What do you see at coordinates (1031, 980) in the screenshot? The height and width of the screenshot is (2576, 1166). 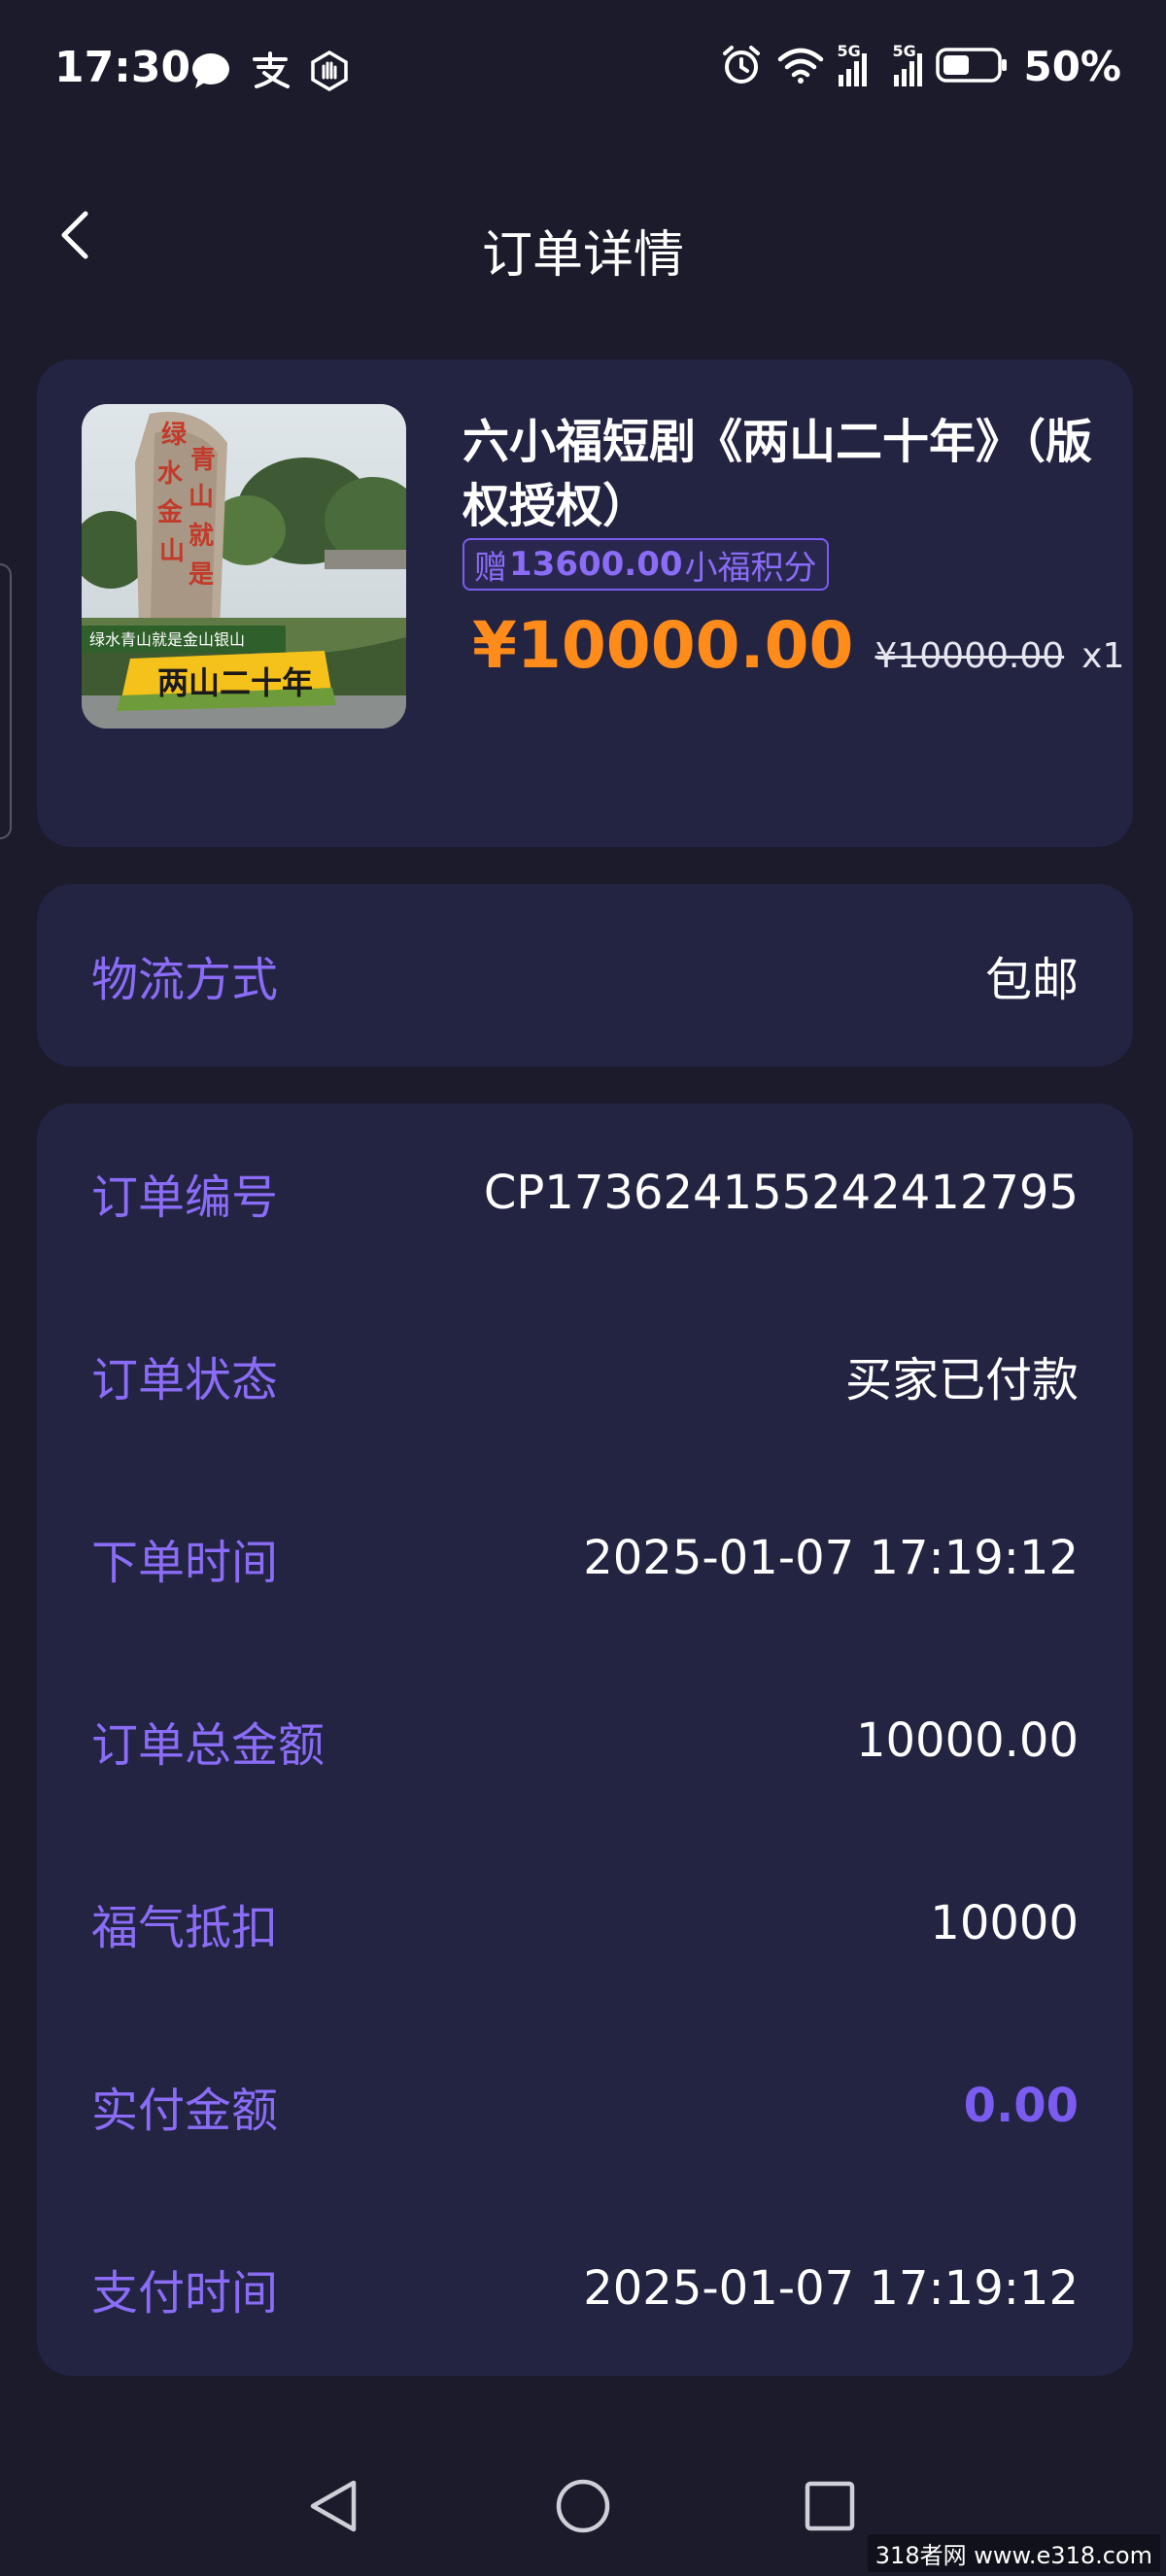 I see `logistics-value: 包邮` at bounding box center [1031, 980].